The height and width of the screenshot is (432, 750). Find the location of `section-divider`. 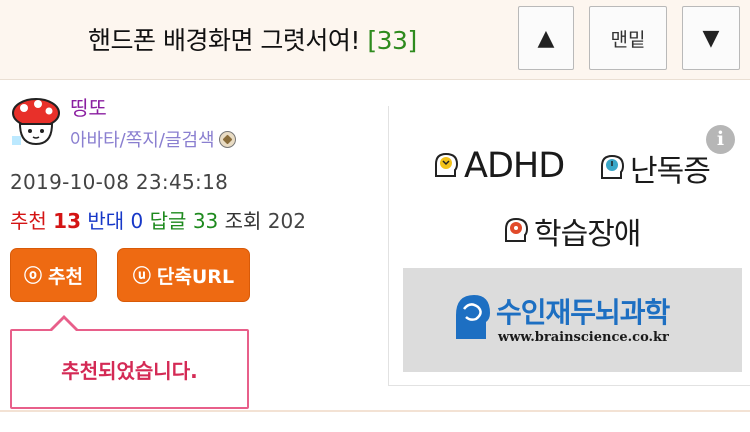

section-divider is located at coordinates (375, 411).